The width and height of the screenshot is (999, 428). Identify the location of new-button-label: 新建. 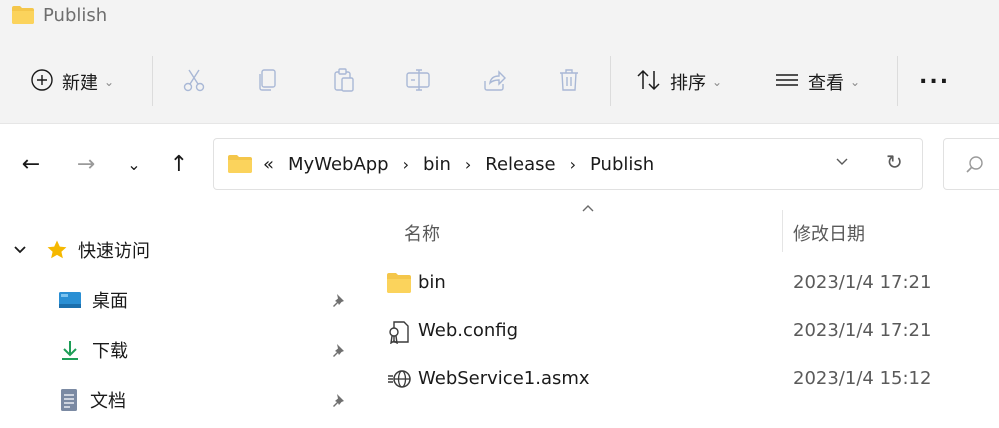
(80, 83).